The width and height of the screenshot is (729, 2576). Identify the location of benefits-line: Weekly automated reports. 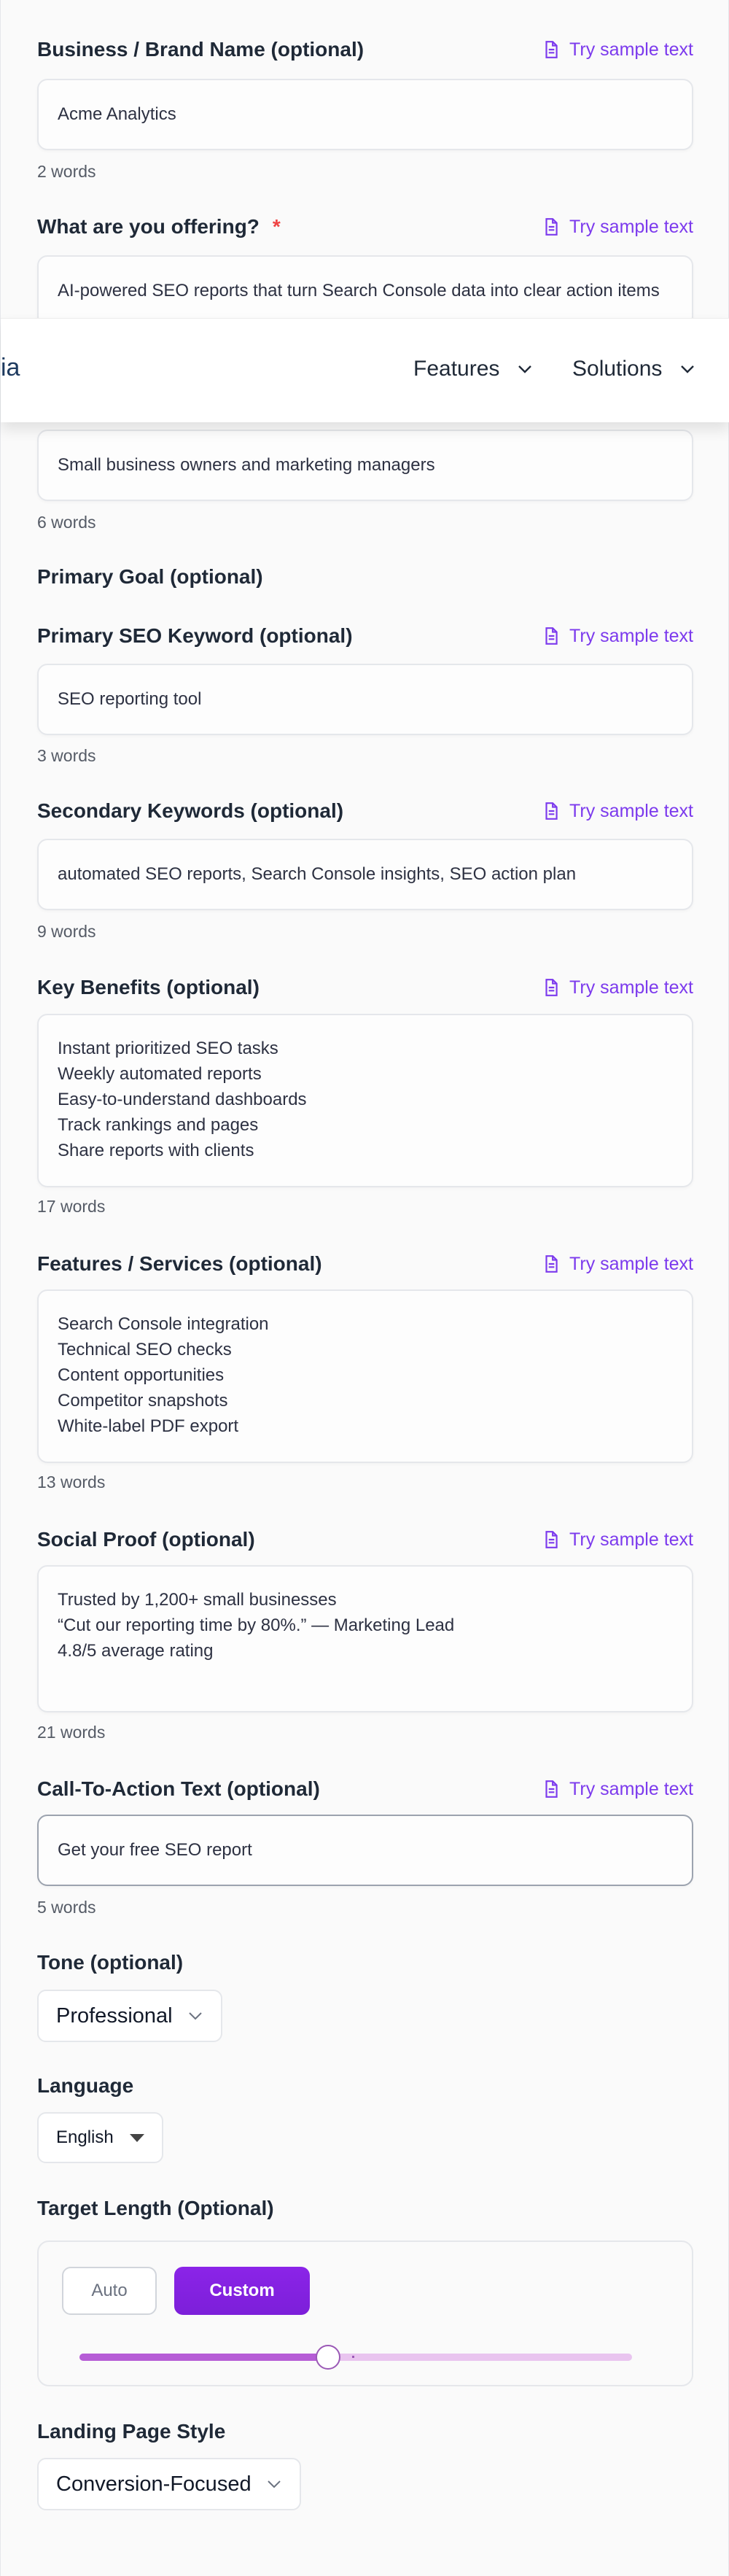
(160, 1074).